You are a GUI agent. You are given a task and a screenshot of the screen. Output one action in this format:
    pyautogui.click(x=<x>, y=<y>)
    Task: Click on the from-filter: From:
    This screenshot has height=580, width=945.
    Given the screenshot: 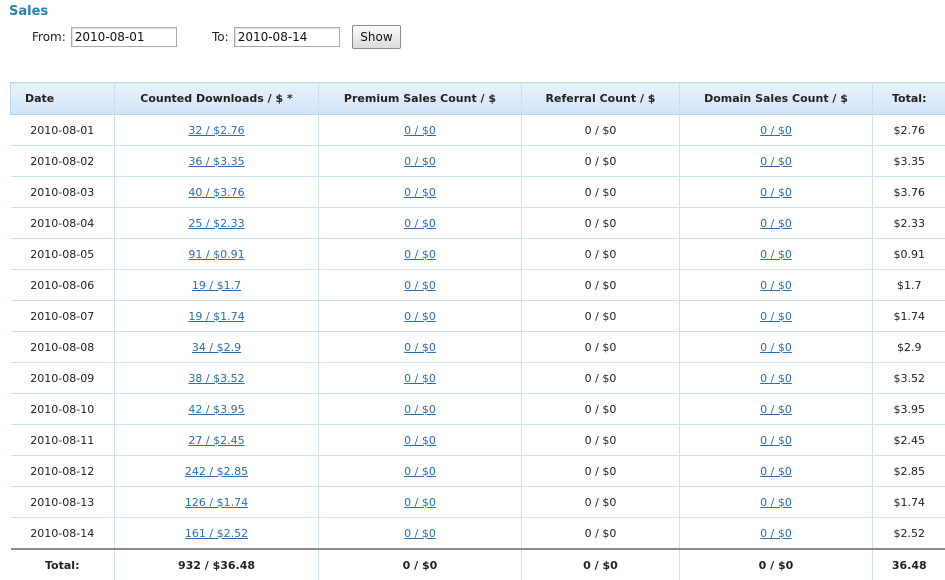 What is the action you would take?
    pyautogui.click(x=104, y=37)
    